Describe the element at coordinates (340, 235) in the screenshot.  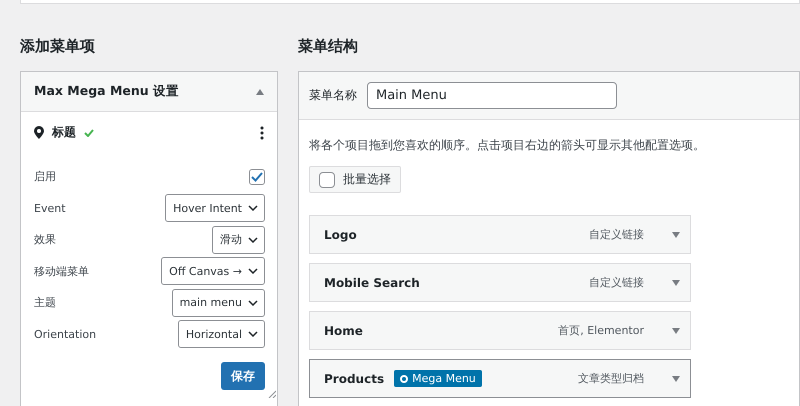
I see `menu-item-title: Logo` at that location.